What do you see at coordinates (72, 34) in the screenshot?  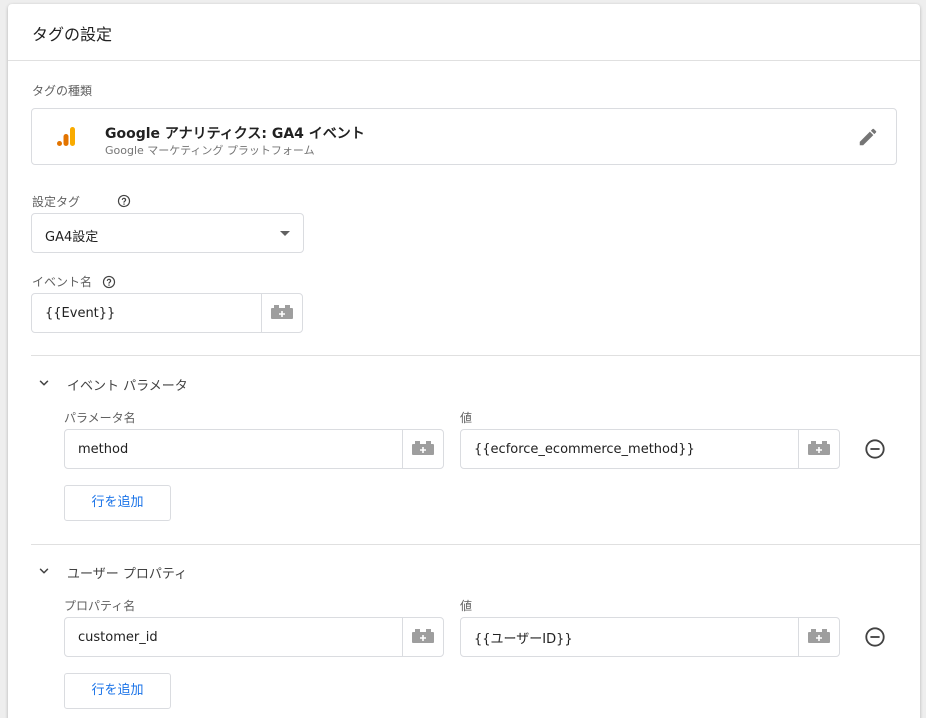 I see `page-title: タグの設定` at bounding box center [72, 34].